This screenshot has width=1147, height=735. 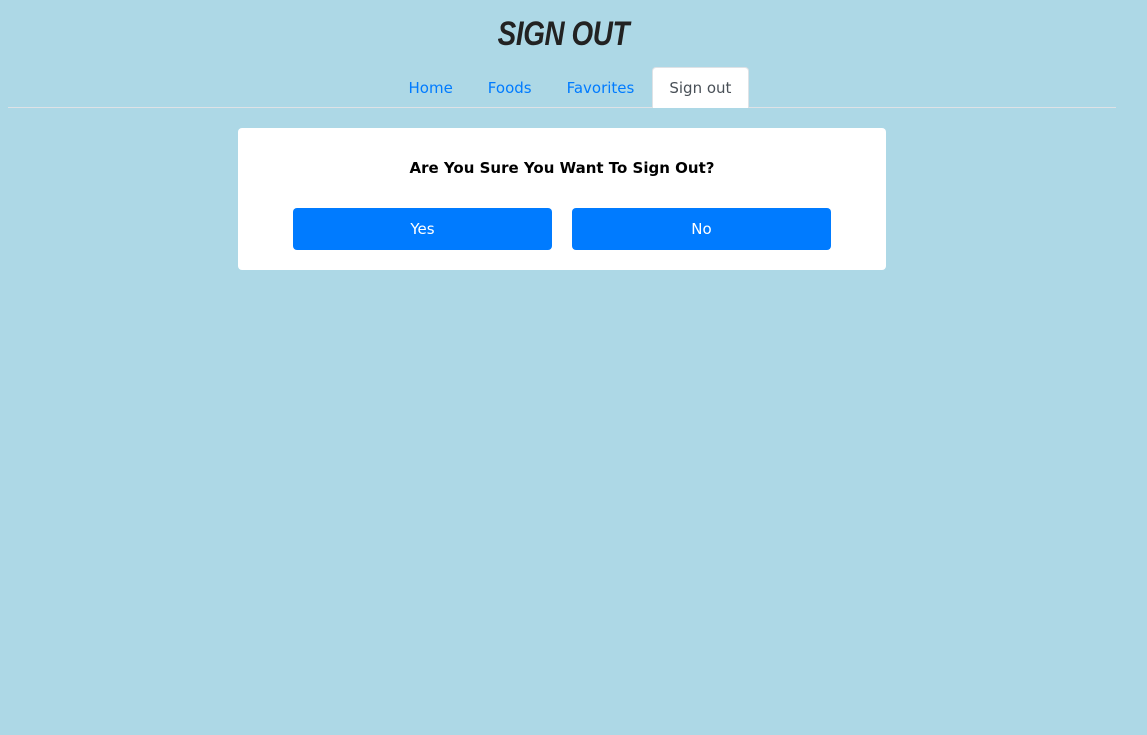 I want to click on tab-favorites: Favorites, so click(x=600, y=87).